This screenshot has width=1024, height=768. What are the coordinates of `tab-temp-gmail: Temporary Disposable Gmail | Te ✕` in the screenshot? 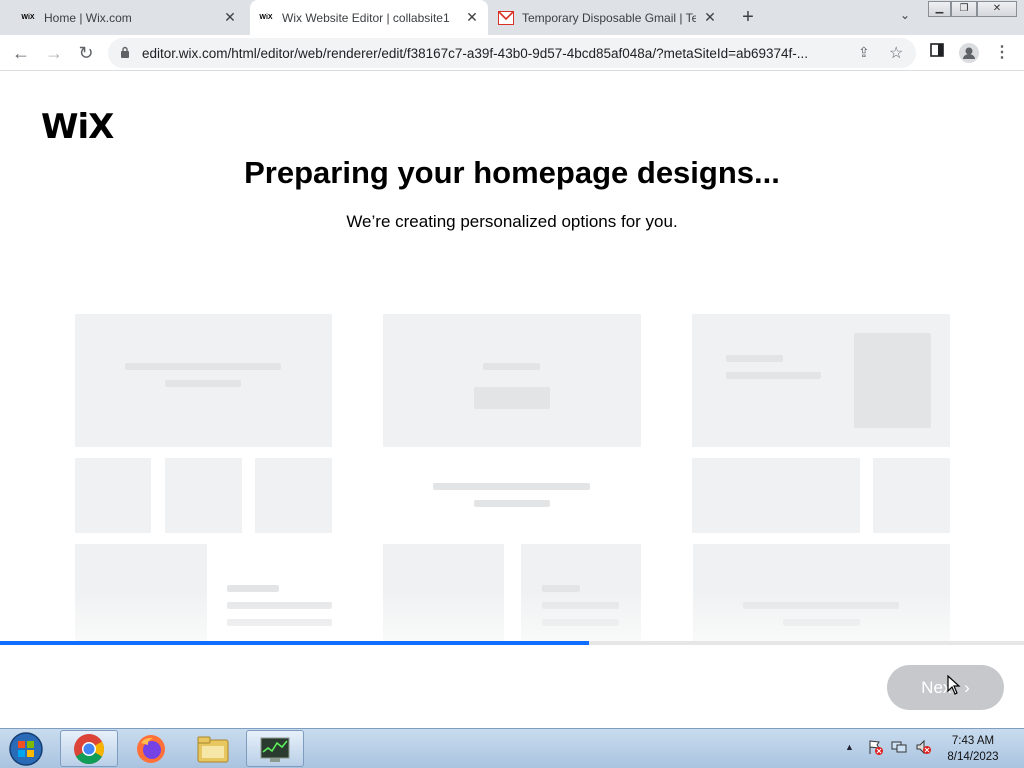 It's located at (608, 17).